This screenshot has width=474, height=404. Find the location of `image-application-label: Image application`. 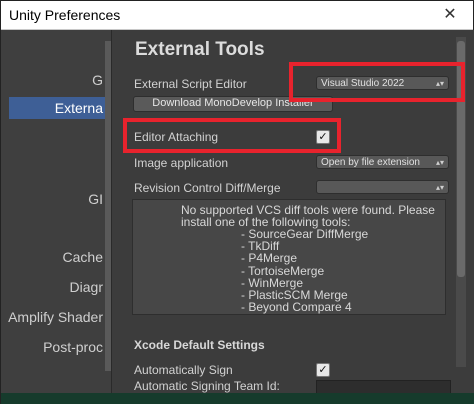

image-application-label: Image application is located at coordinates (181, 163).